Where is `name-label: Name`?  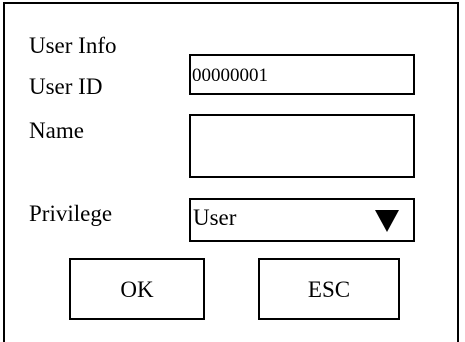
name-label: Name is located at coordinates (56, 130).